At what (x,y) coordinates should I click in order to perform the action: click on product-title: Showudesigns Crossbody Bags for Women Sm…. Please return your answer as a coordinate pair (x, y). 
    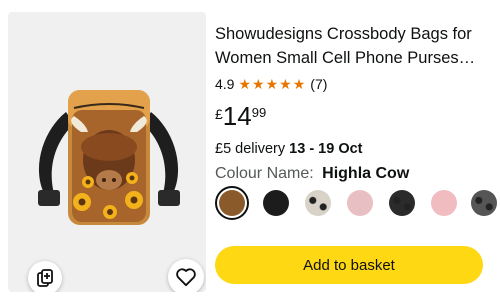
    Looking at the image, I should click on (352, 46).